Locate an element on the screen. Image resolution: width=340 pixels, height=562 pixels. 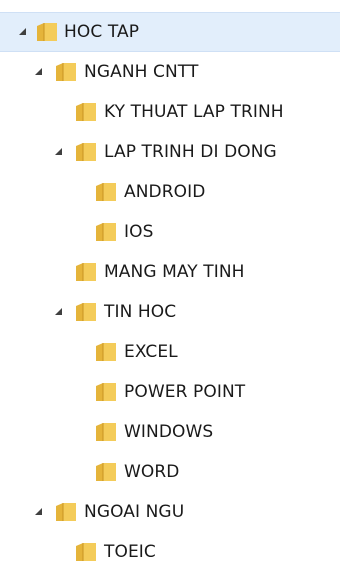
tree-item-label: POWER POINT is located at coordinates (185, 392).